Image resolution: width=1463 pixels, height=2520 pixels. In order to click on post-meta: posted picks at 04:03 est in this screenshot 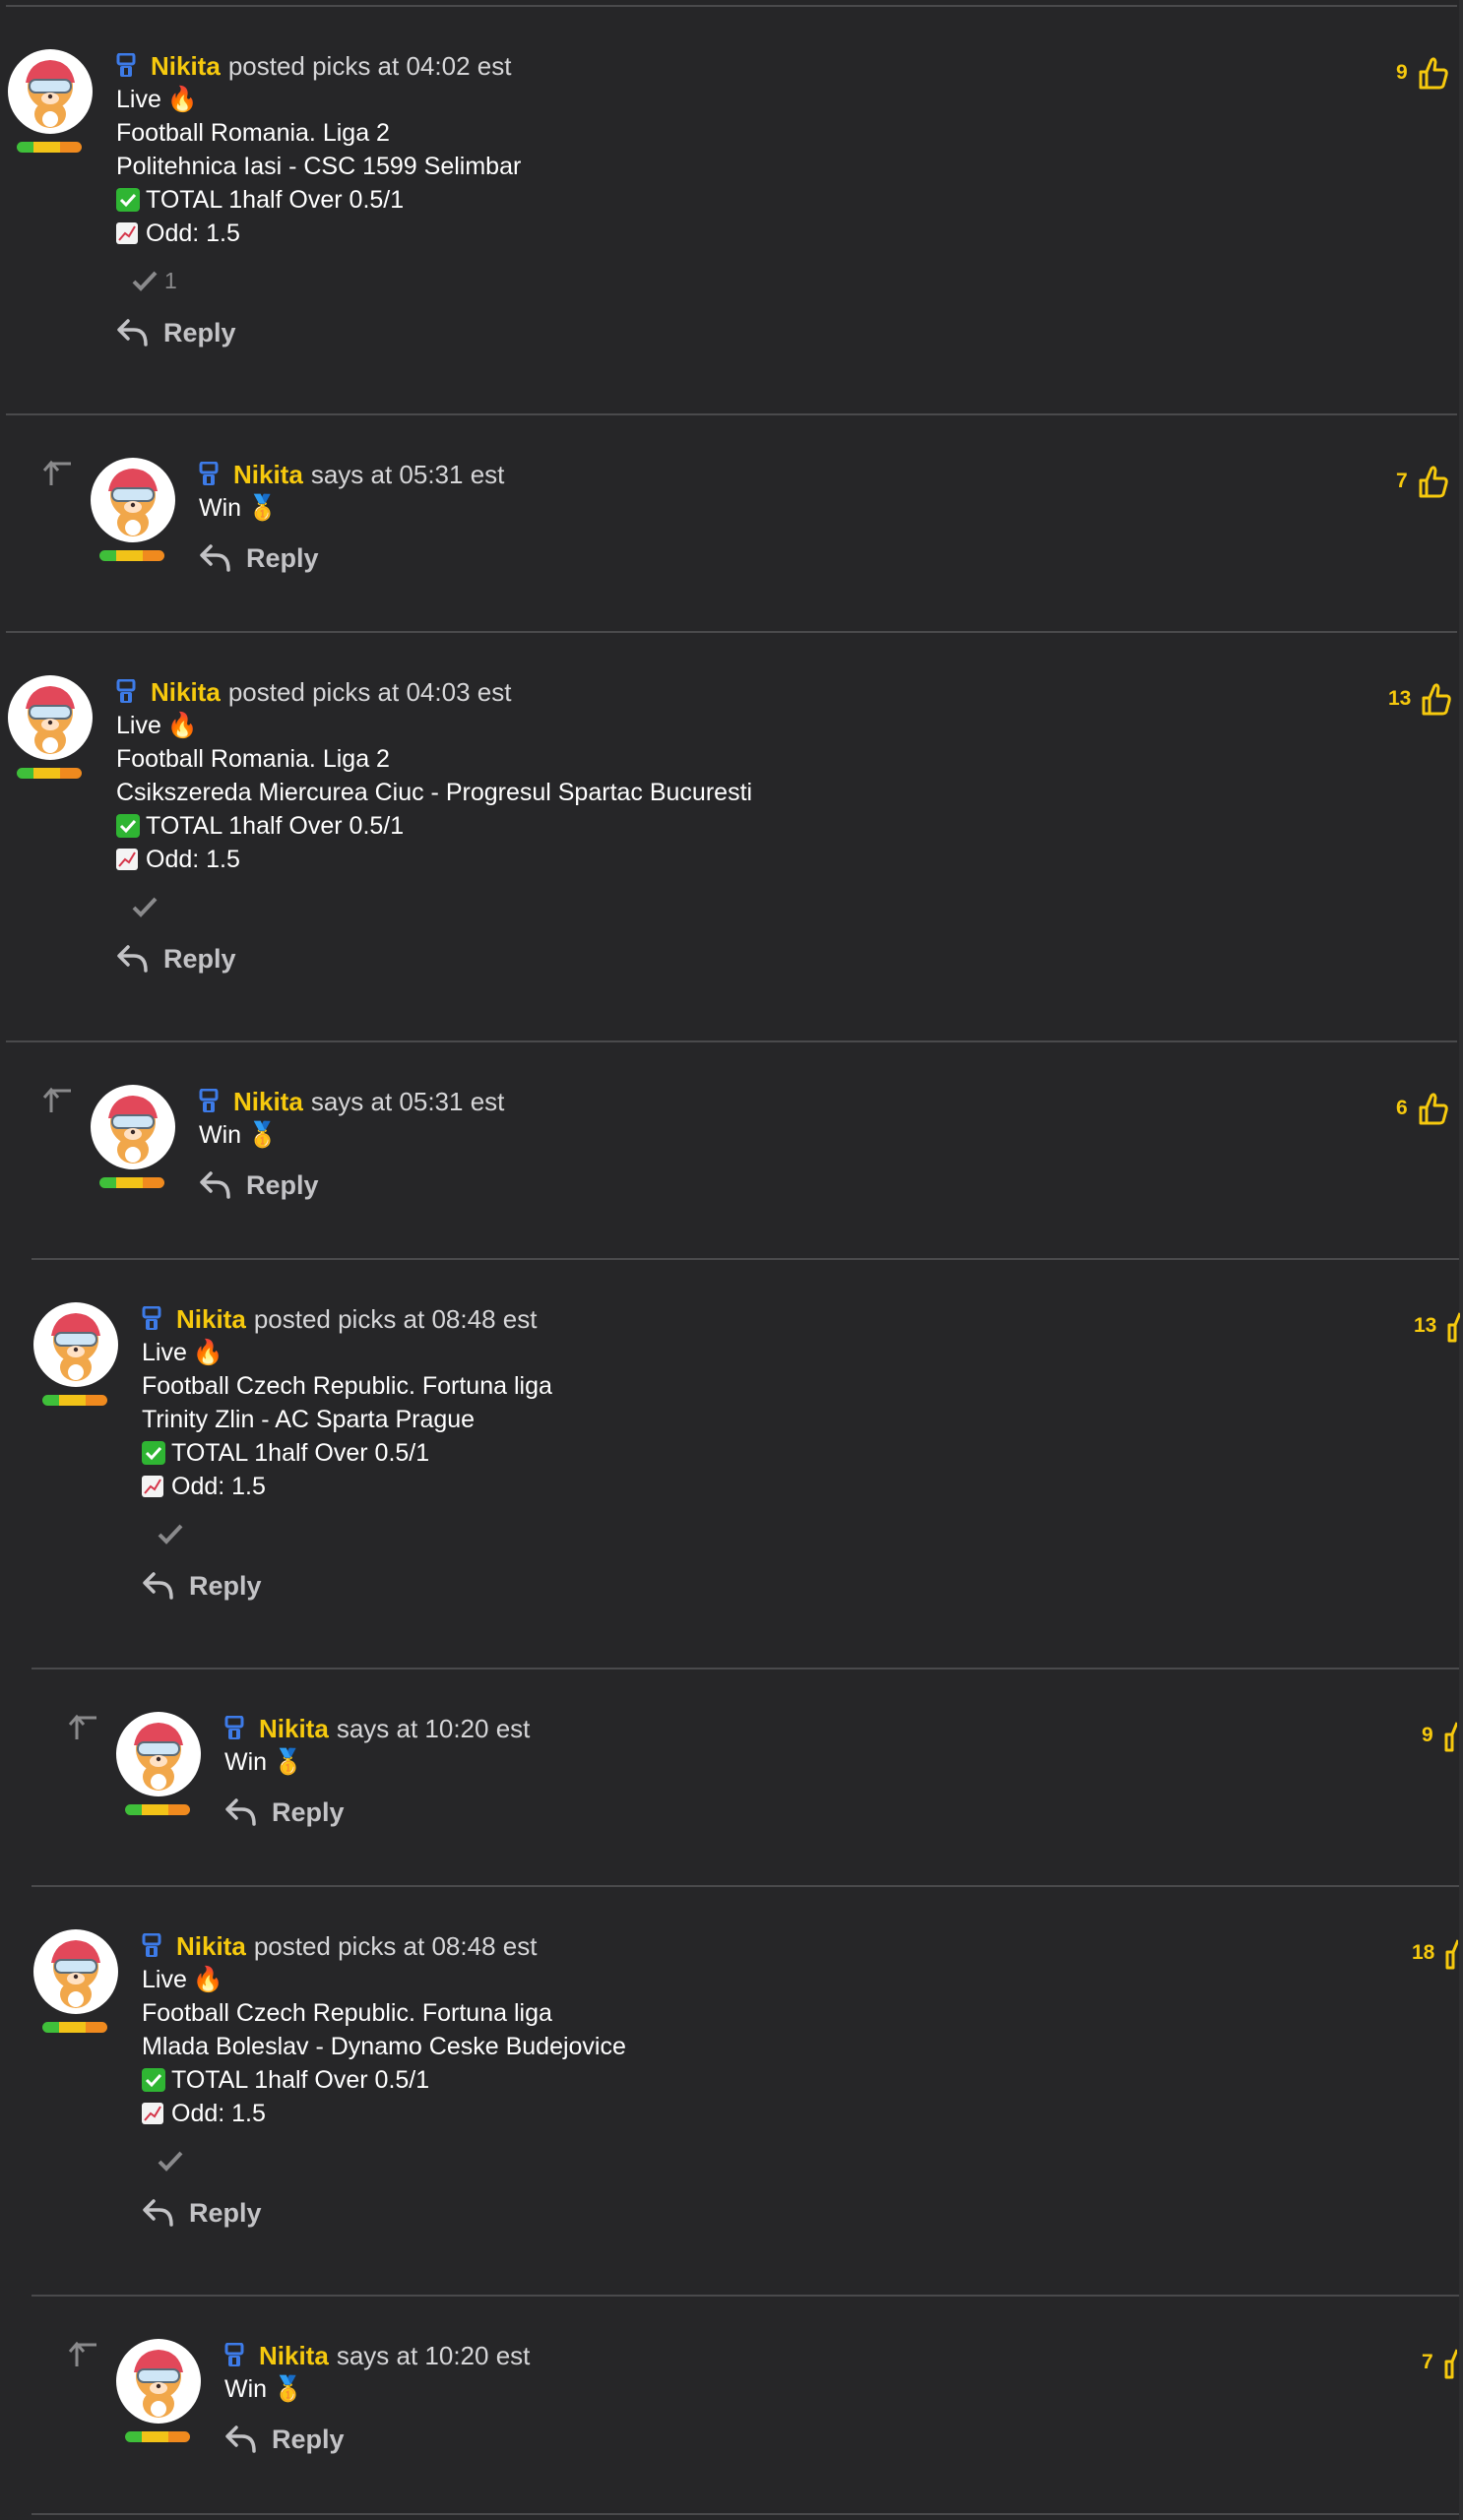, I will do `click(369, 691)`.